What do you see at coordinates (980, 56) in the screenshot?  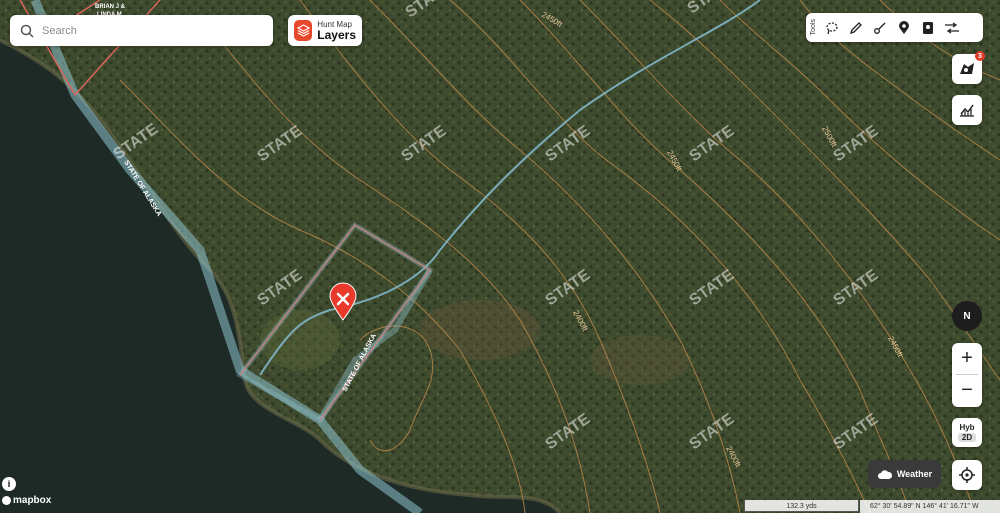 I see `notification-badge: 3` at bounding box center [980, 56].